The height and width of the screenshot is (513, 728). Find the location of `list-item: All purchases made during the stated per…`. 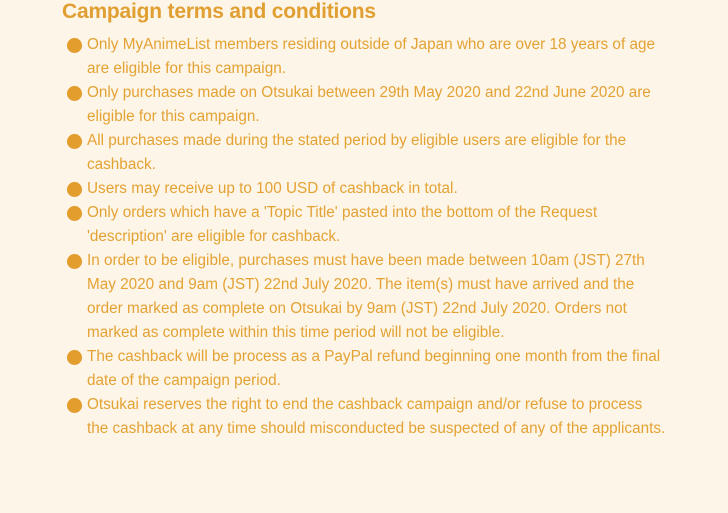

list-item: All purchases made during the stated per… is located at coordinates (367, 153).